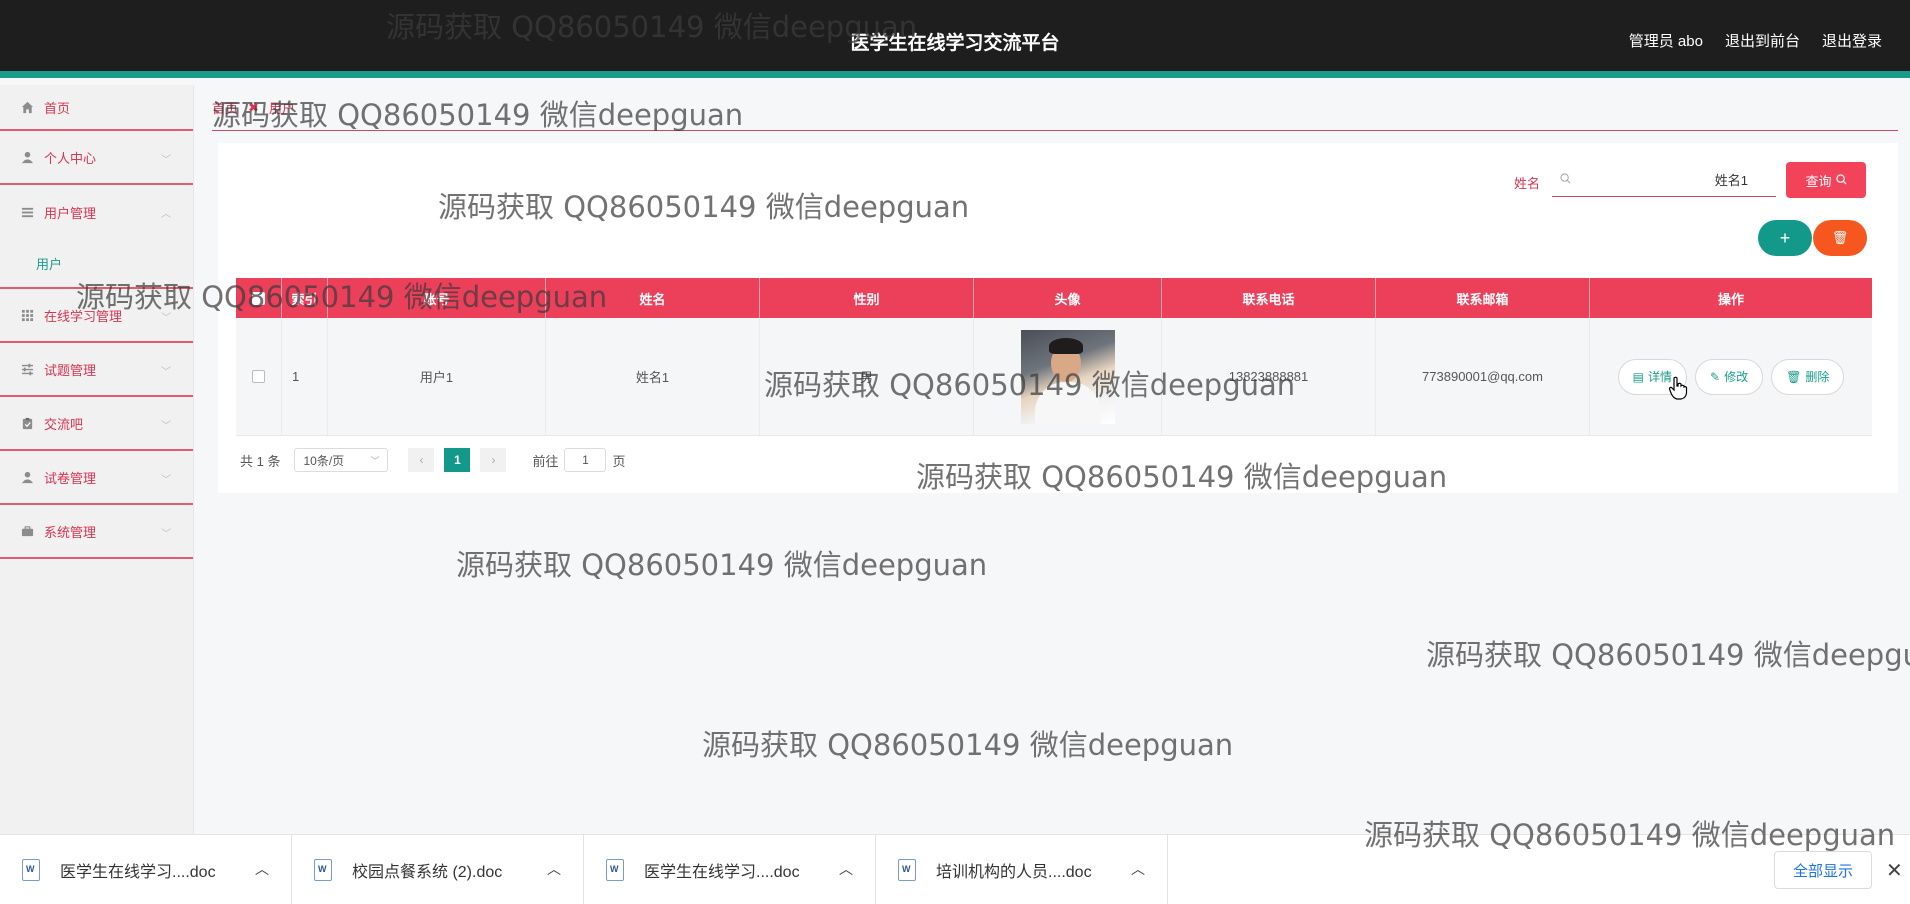 This screenshot has height=904, width=1910. I want to click on breadcrumb-home: 首页, so click(225, 107).